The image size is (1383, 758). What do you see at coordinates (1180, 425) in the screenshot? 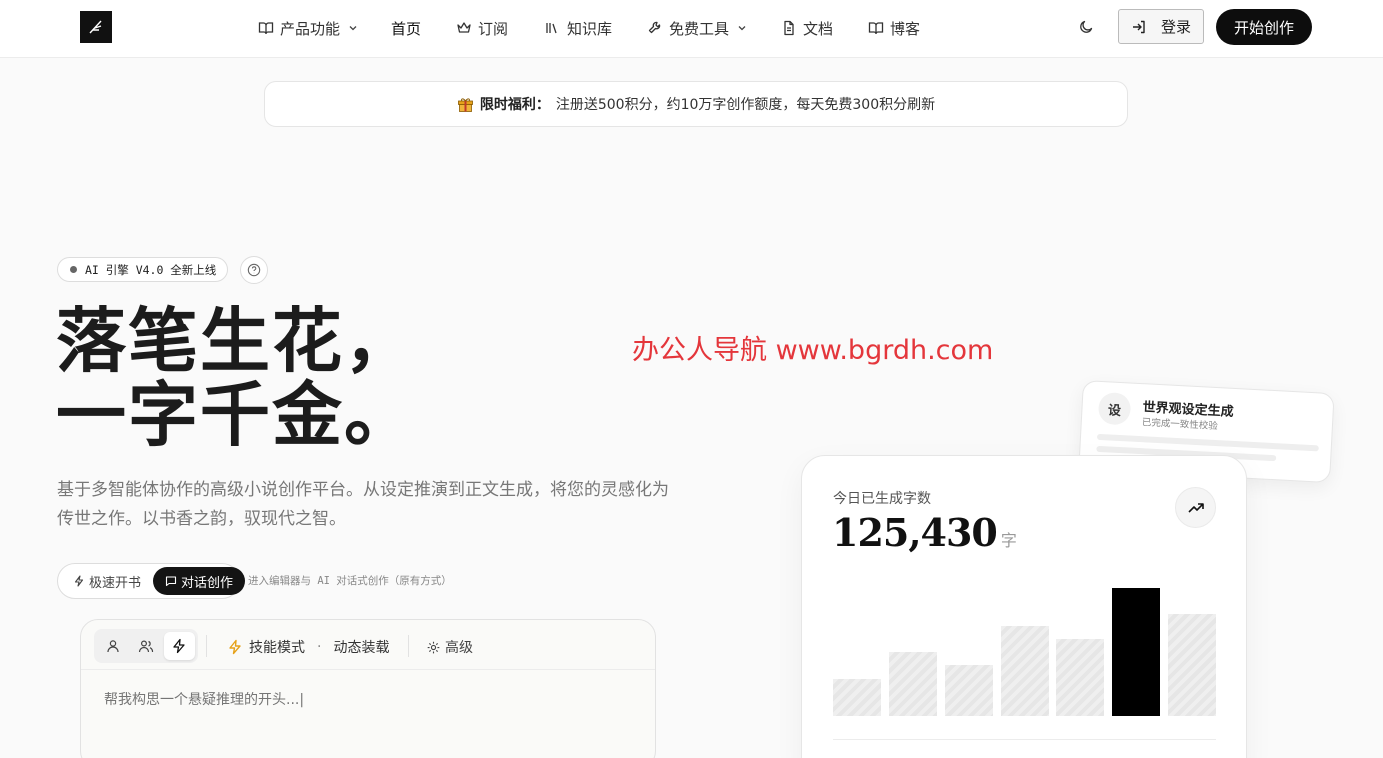
I see `worldbuilding-subtitle: 已完成一致性校验` at bounding box center [1180, 425].